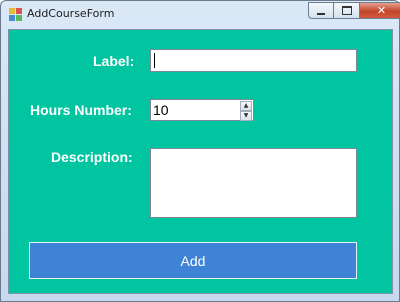  Describe the element at coordinates (253, 60) in the screenshot. I see `label-input` at that location.